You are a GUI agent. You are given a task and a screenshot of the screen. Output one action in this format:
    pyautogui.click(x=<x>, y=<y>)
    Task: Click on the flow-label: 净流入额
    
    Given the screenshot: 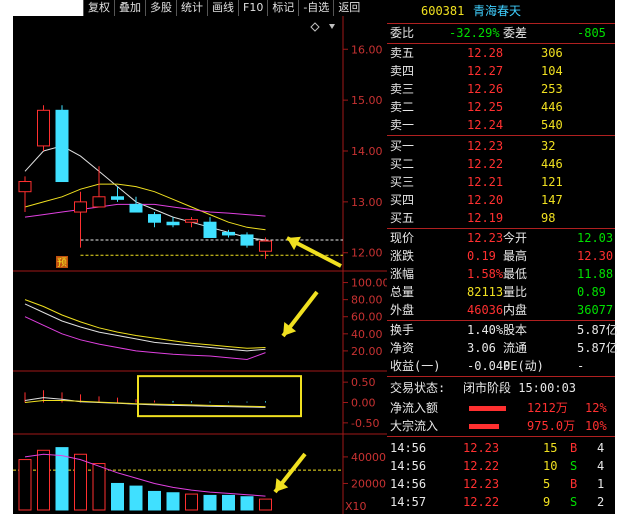 What is the action you would take?
    pyautogui.click(x=414, y=408)
    